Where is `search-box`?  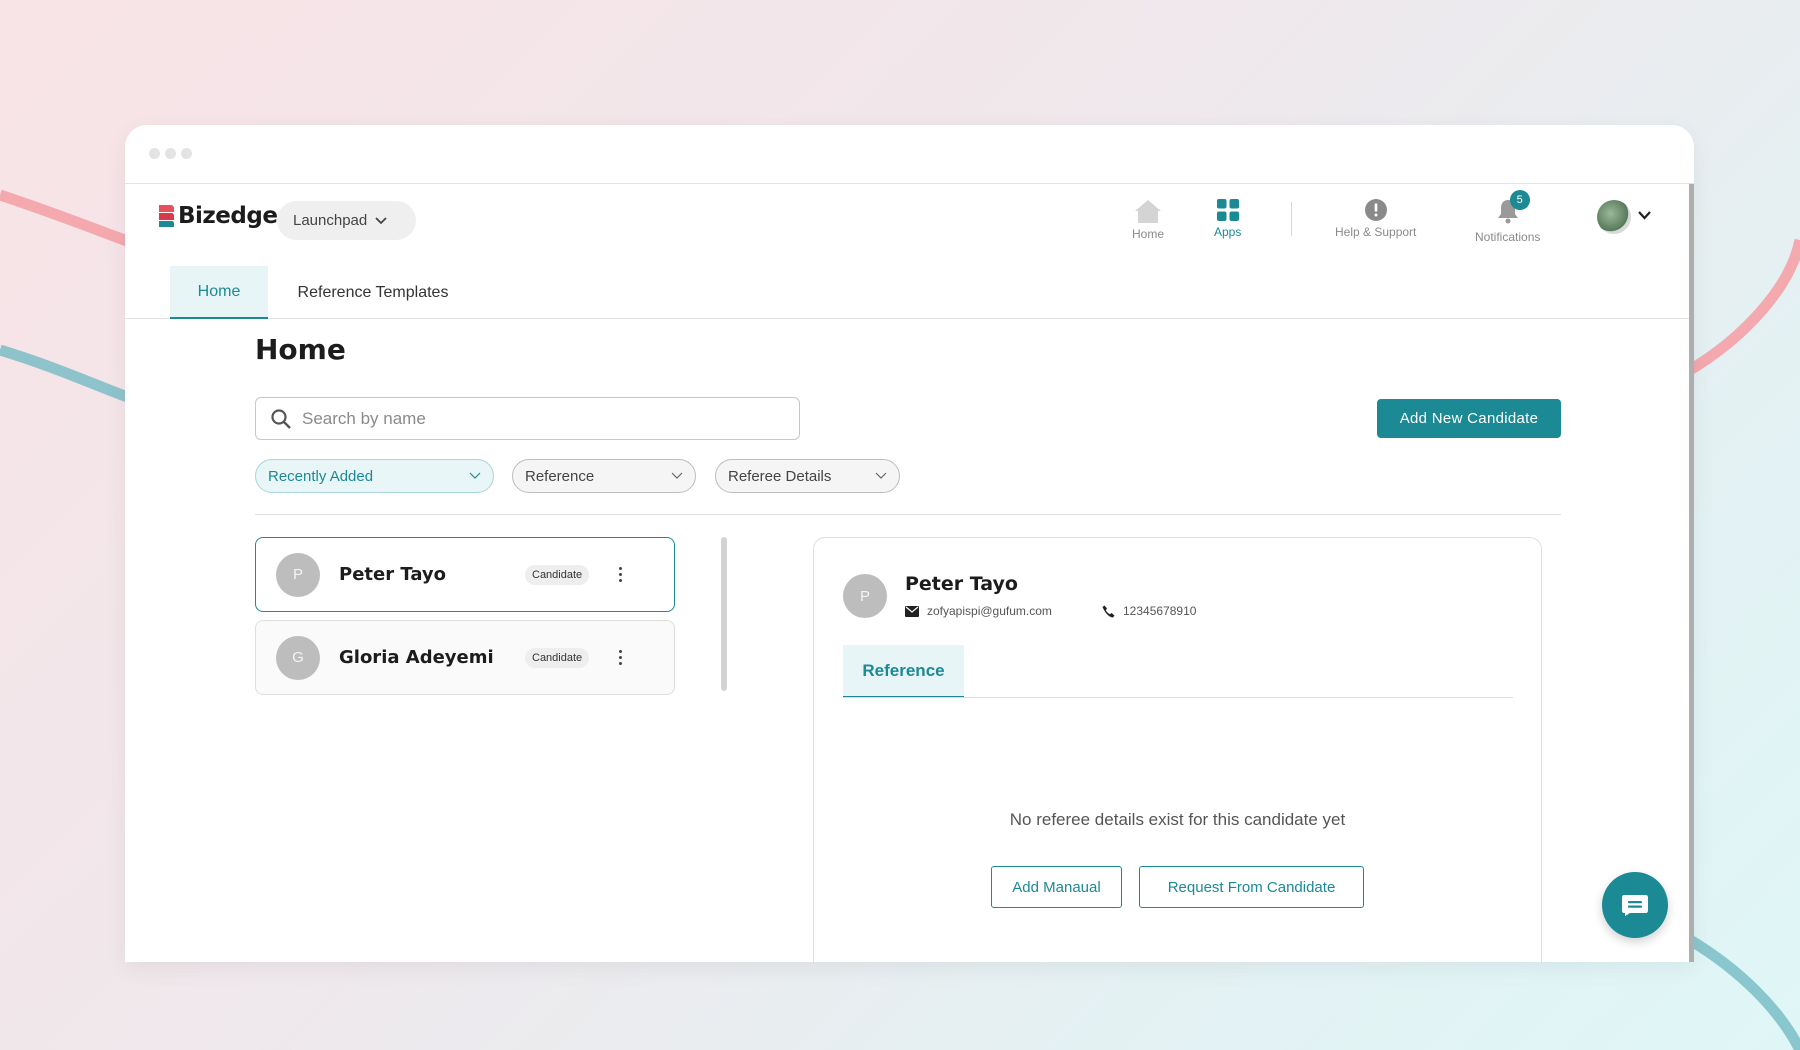 search-box is located at coordinates (527, 418).